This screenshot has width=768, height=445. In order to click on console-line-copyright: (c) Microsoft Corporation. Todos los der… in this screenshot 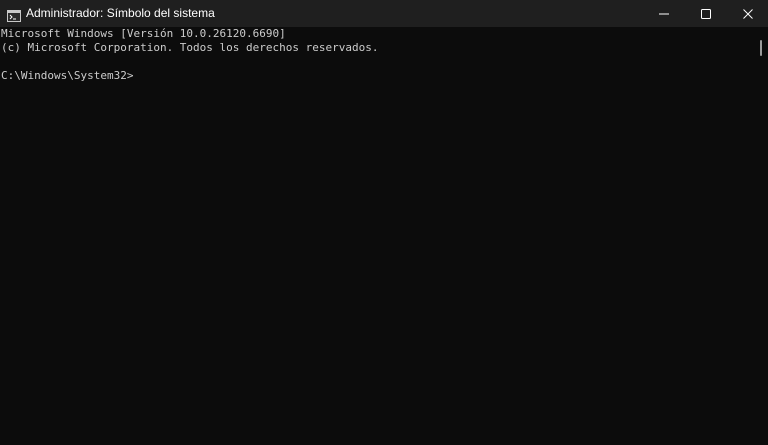, I will do `click(190, 47)`.